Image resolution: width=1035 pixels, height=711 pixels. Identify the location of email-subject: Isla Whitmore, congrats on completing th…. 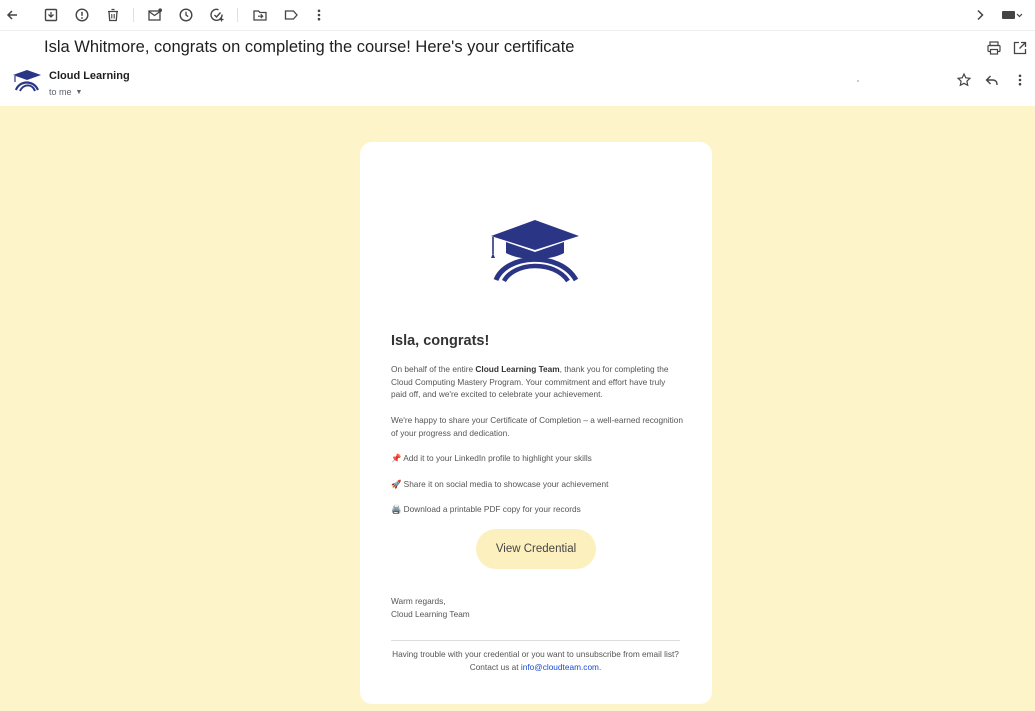
(309, 47).